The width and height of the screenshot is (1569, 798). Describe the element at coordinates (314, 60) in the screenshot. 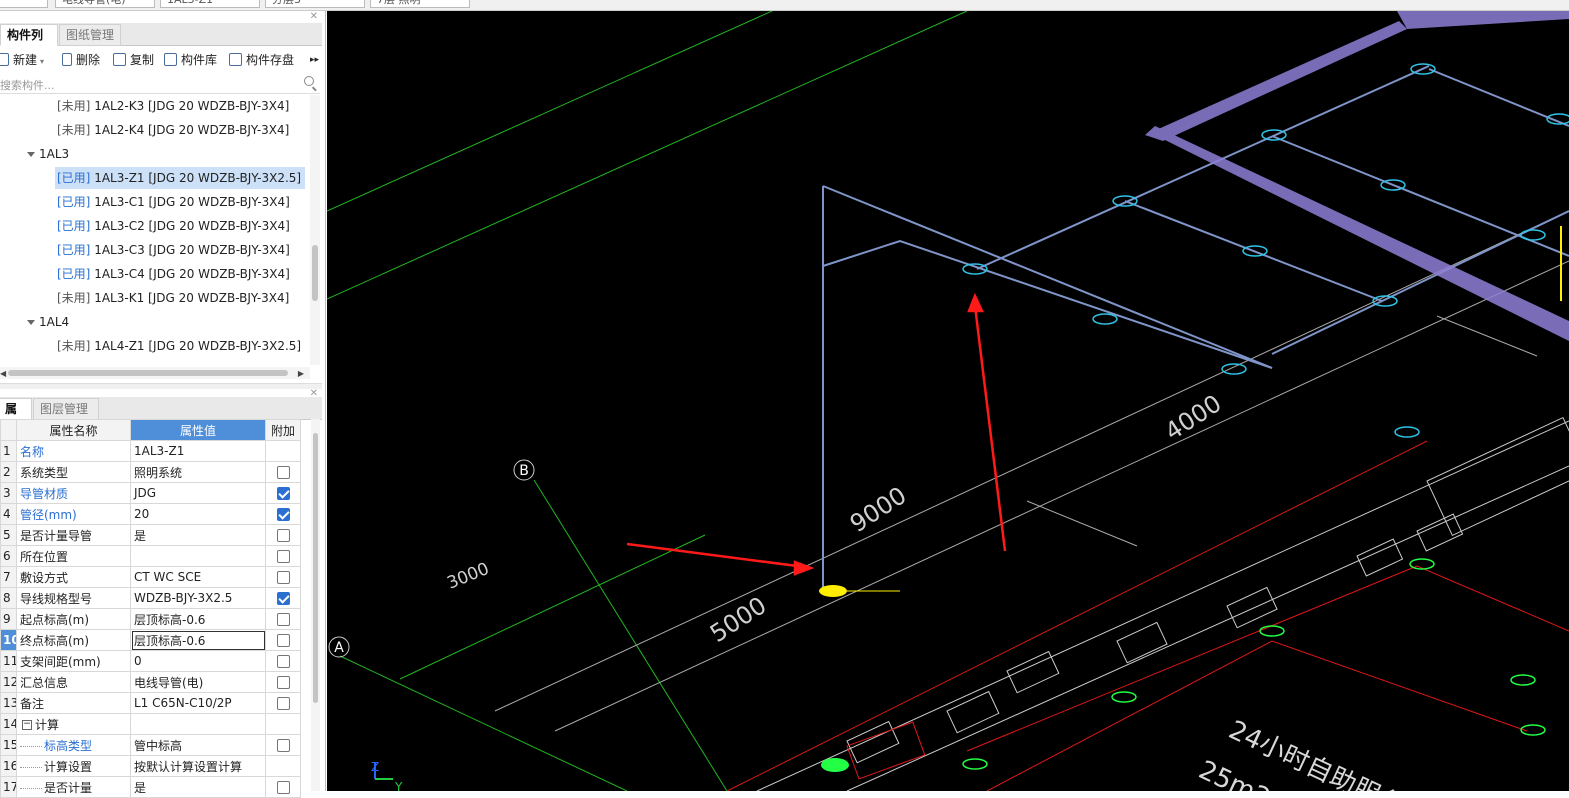

I see `more-chevron-icon: ▸▸` at that location.